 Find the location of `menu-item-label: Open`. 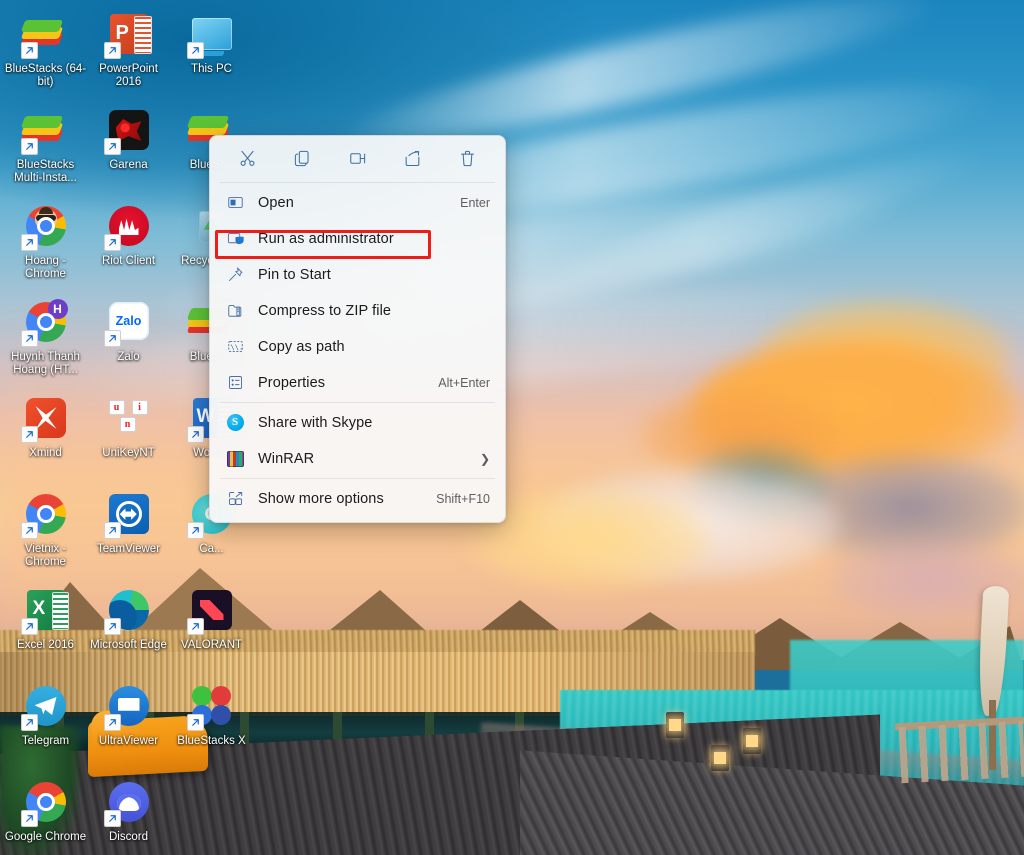

menu-item-label: Open is located at coordinates (276, 202).